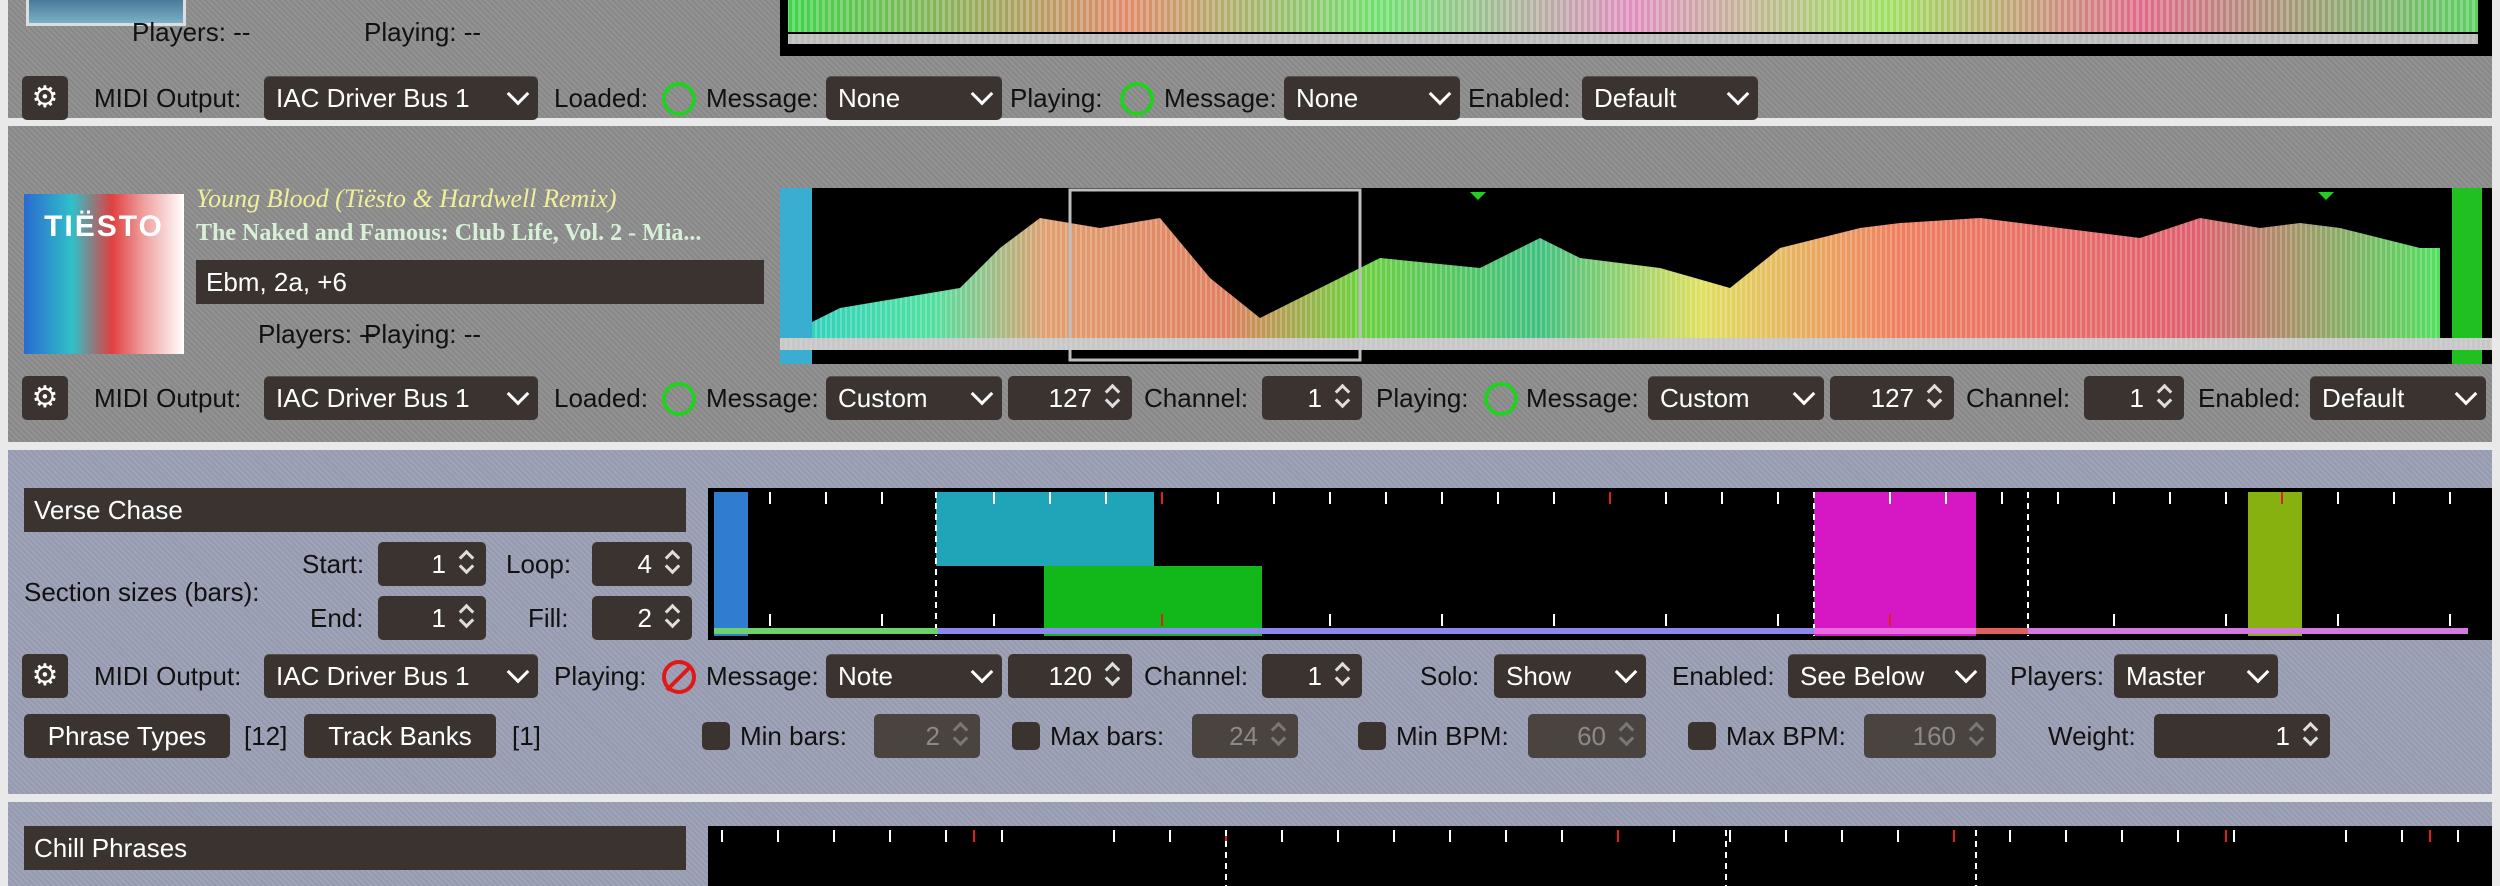 This screenshot has height=886, width=2500. Describe the element at coordinates (400, 736) in the screenshot. I see `track-banks-button: Track Banks` at that location.